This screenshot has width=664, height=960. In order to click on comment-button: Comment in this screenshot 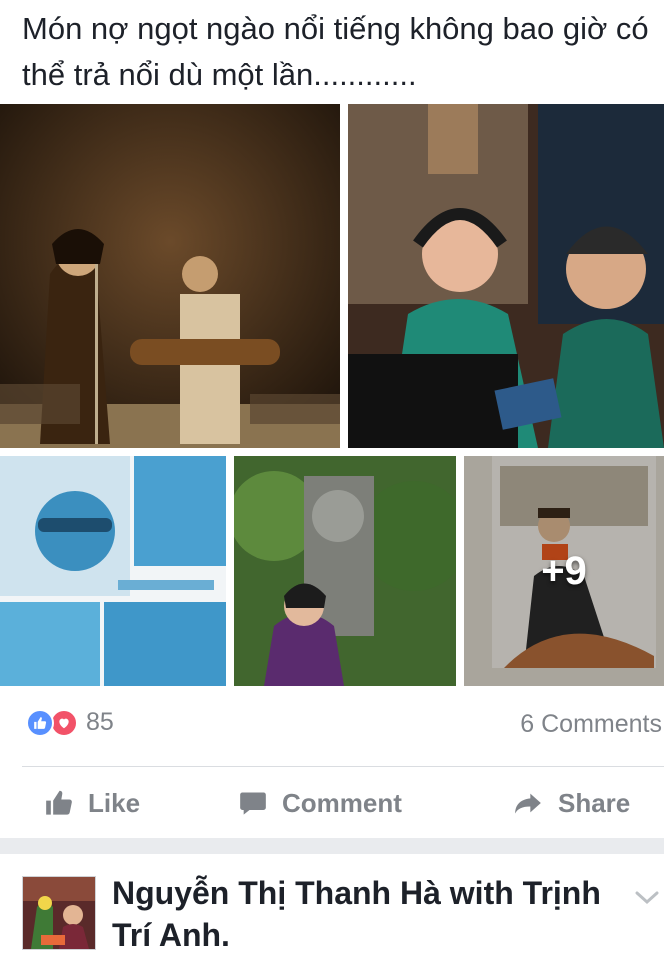, I will do `click(320, 803)`.